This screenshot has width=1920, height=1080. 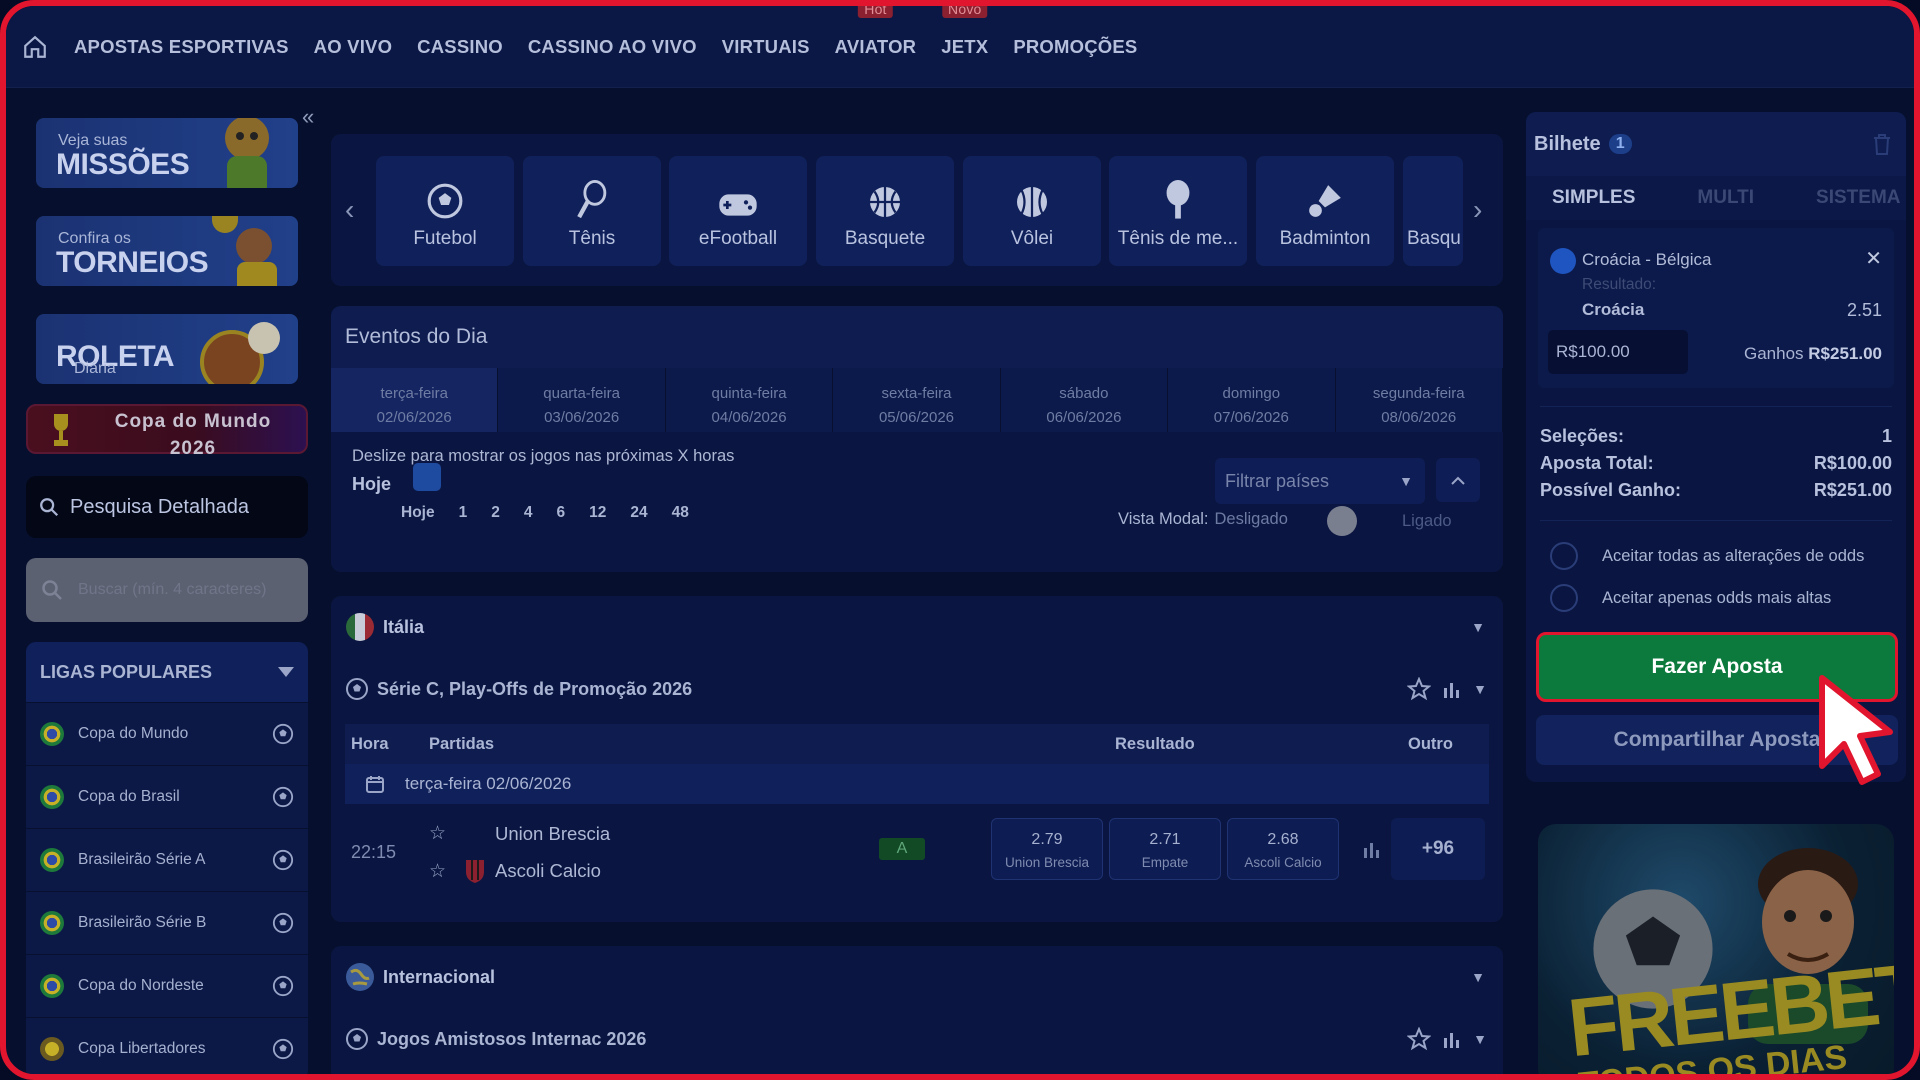 I want to click on sport-basquete: Basquete, so click(x=885, y=211).